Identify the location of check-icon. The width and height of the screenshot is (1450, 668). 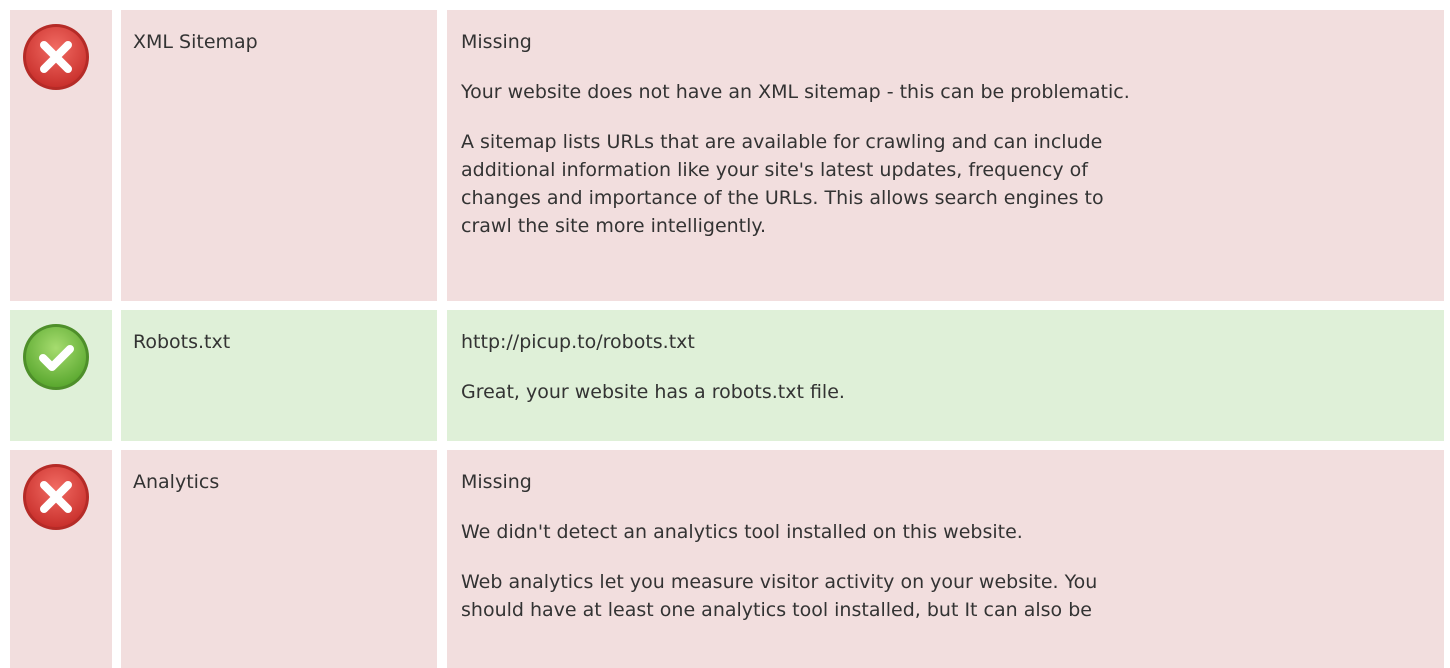
(56, 357).